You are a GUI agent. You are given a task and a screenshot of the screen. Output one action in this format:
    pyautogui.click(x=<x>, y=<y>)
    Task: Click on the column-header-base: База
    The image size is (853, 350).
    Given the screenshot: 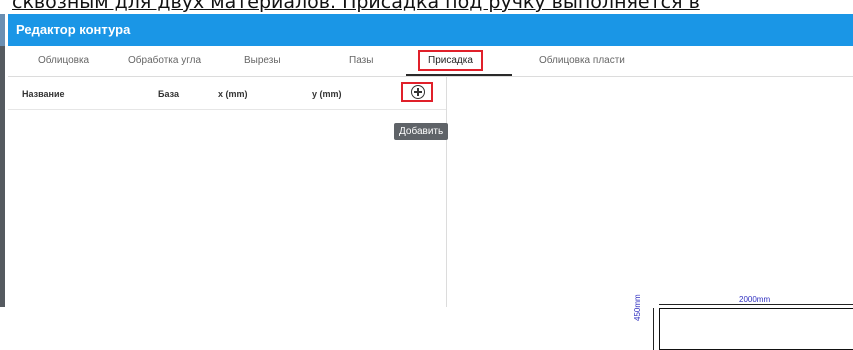 What is the action you would take?
    pyautogui.click(x=168, y=94)
    